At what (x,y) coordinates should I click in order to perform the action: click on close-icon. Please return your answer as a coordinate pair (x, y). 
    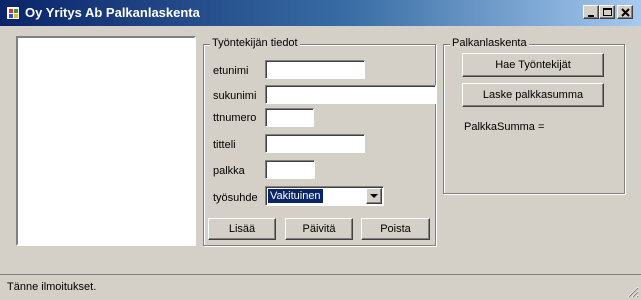
    Looking at the image, I should click on (625, 12).